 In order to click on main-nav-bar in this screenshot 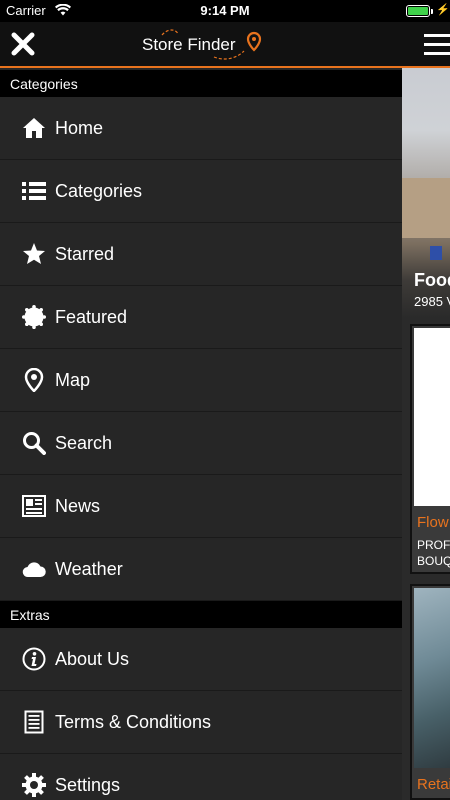, I will do `click(426, 45)`.